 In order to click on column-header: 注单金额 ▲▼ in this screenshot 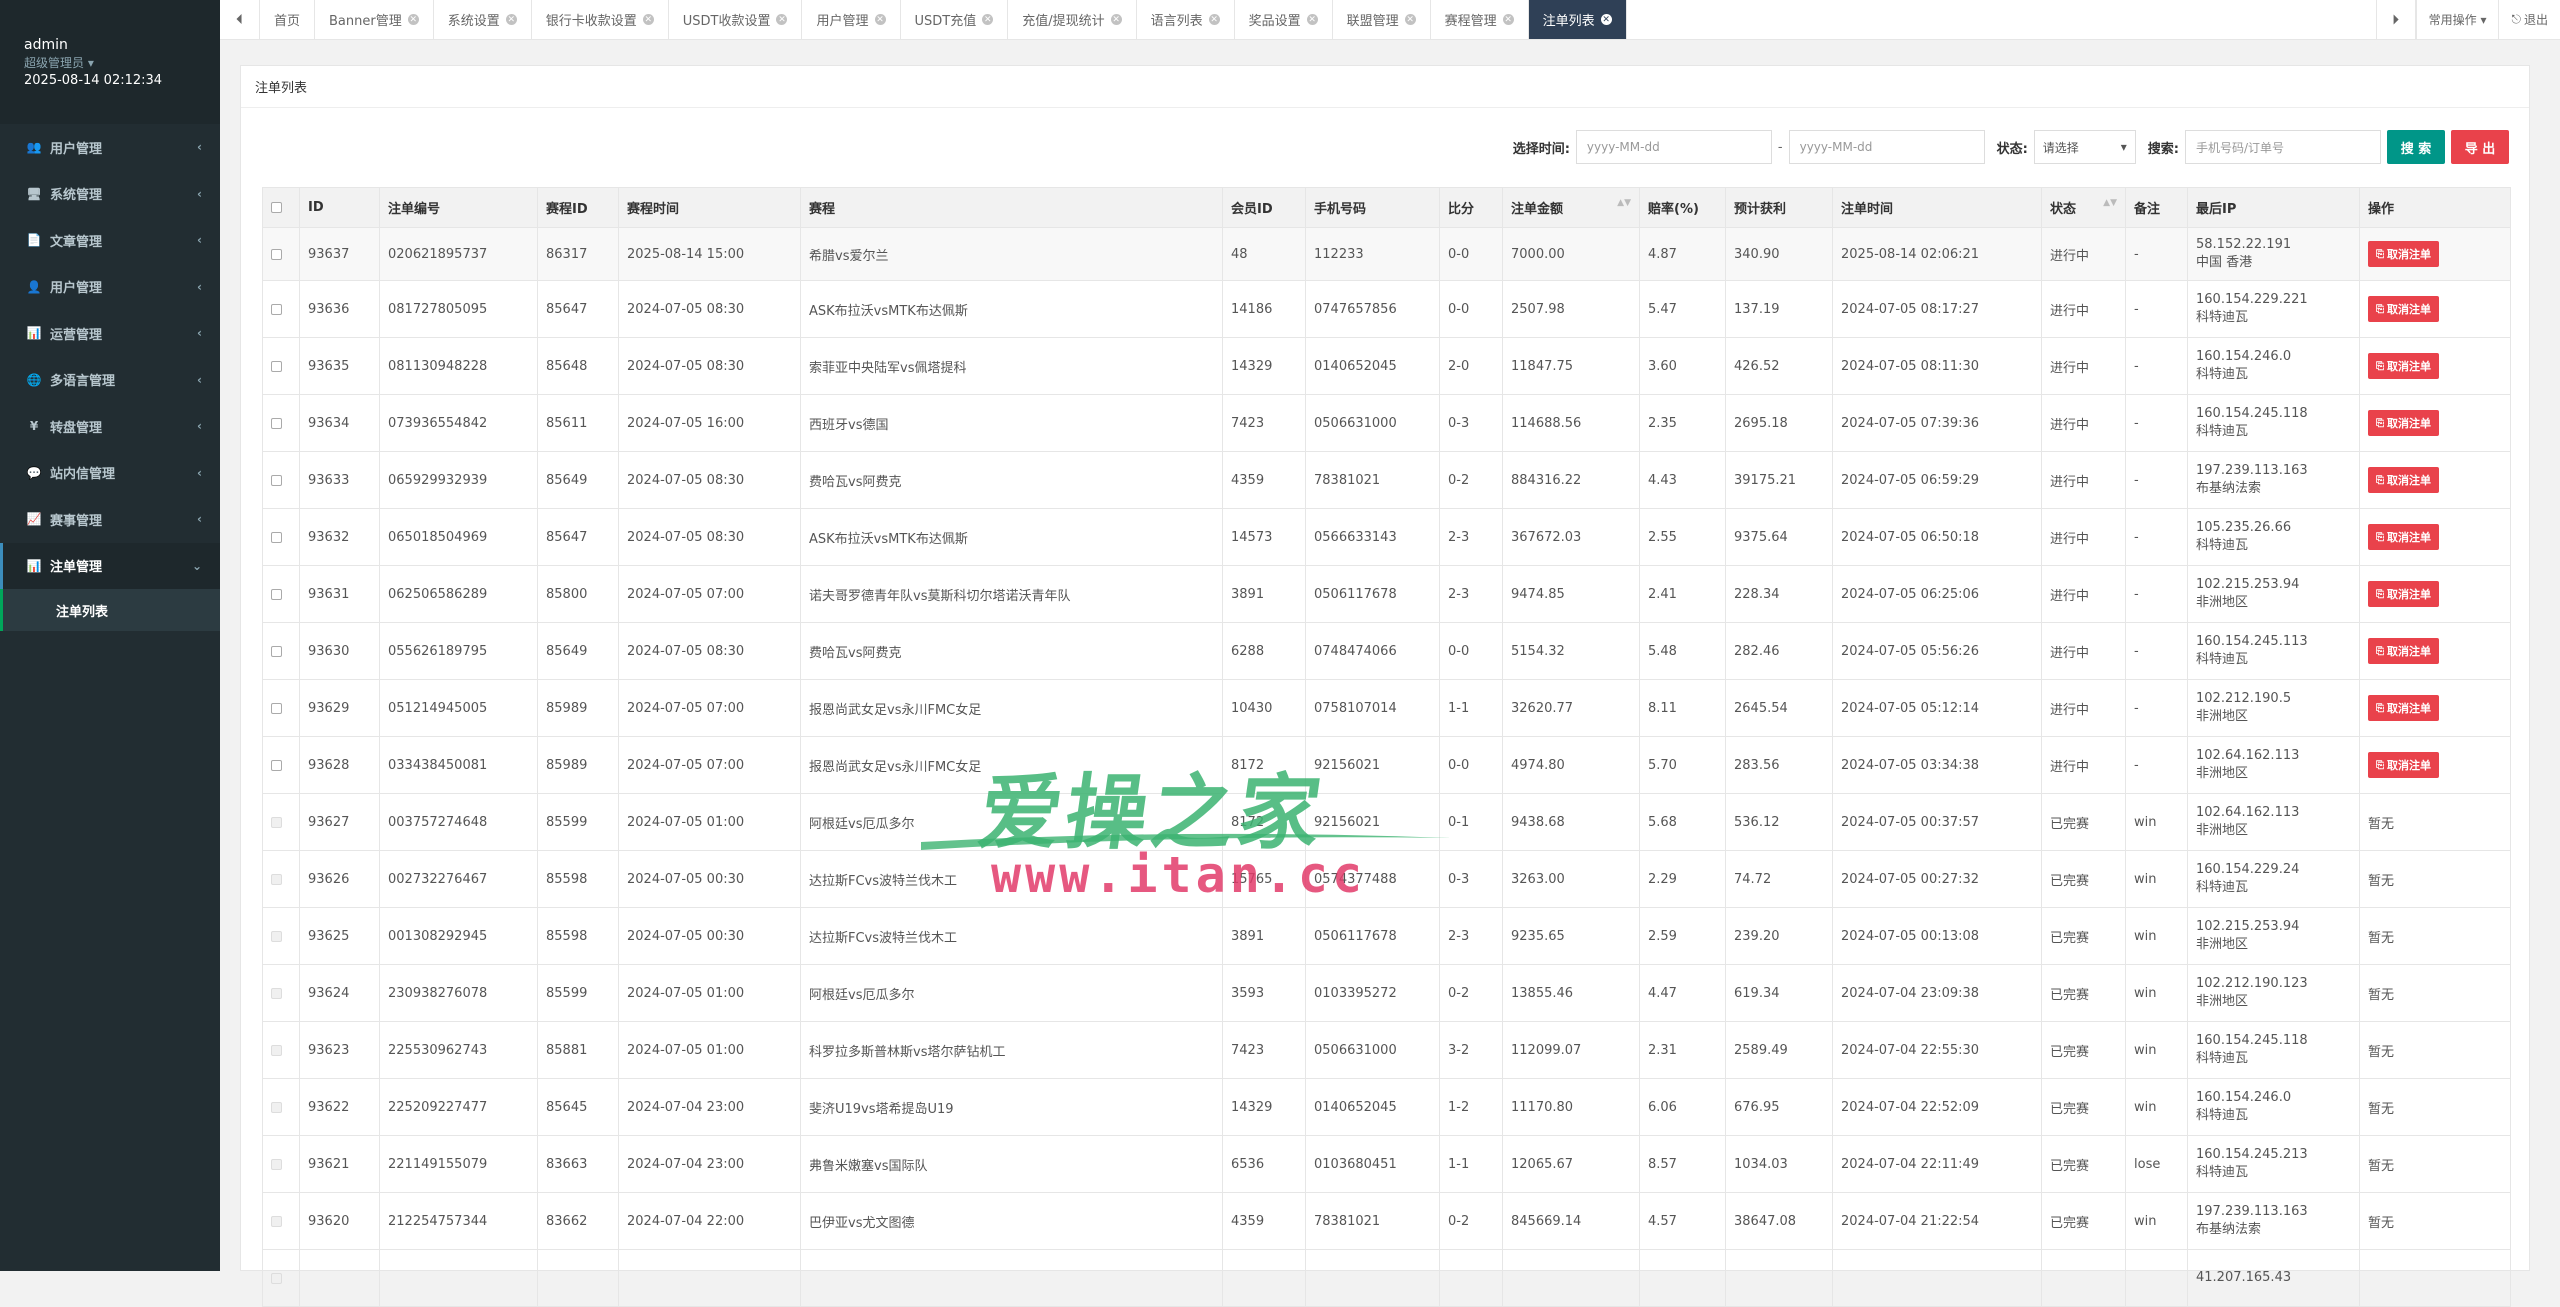, I will do `click(1571, 207)`.